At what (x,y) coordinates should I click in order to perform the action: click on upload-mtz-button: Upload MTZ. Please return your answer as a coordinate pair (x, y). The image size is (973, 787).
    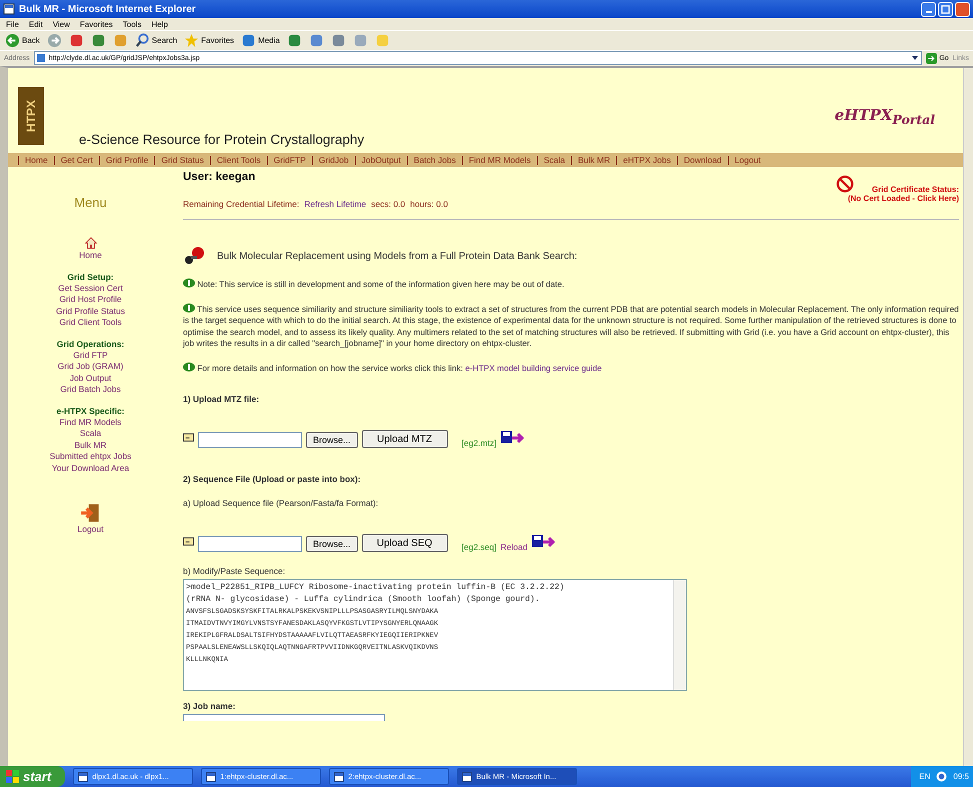
    Looking at the image, I should click on (405, 439).